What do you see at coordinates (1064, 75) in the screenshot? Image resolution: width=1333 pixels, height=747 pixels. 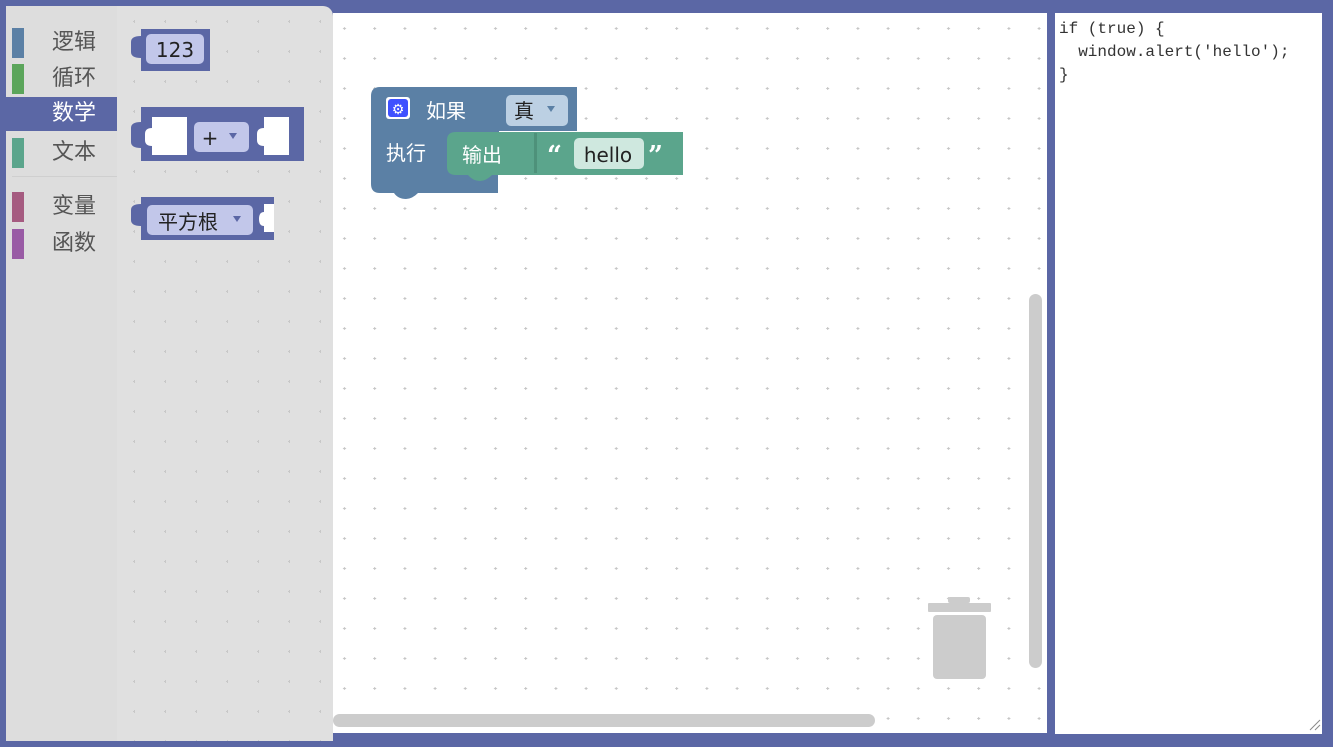 I see `code-line: }` at bounding box center [1064, 75].